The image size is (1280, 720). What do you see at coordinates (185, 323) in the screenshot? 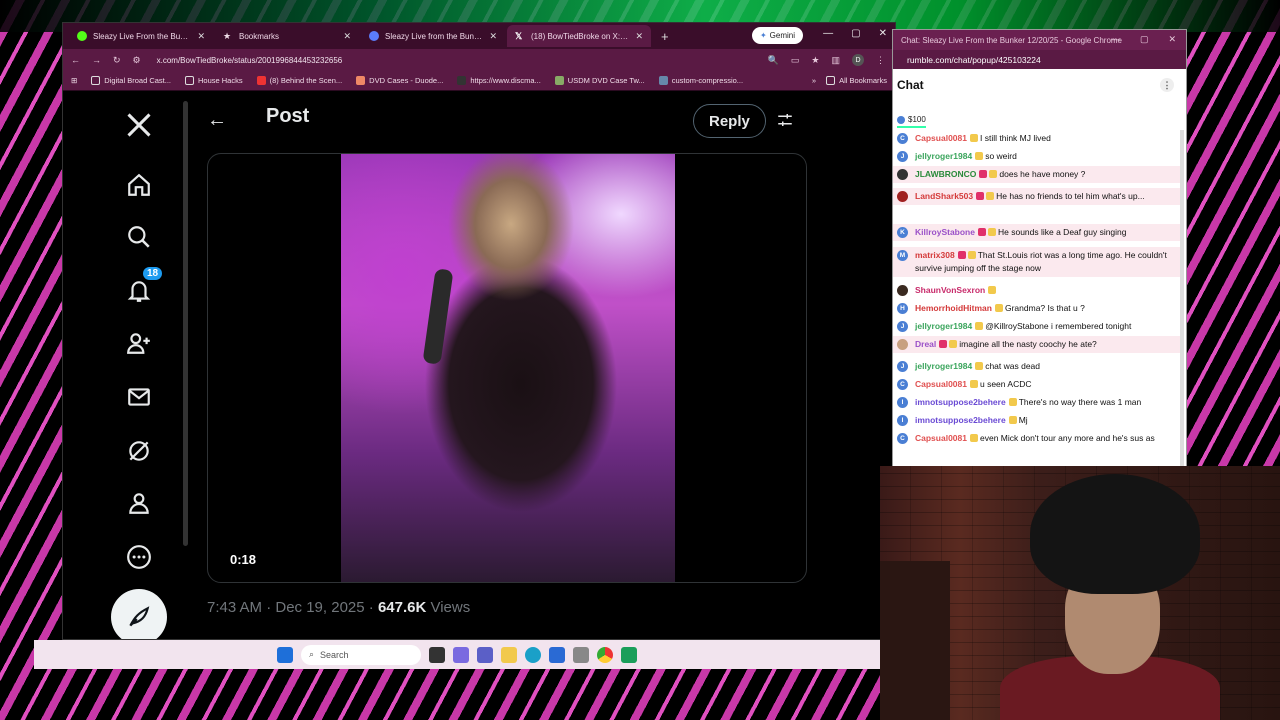
I see `scrollbar` at bounding box center [185, 323].